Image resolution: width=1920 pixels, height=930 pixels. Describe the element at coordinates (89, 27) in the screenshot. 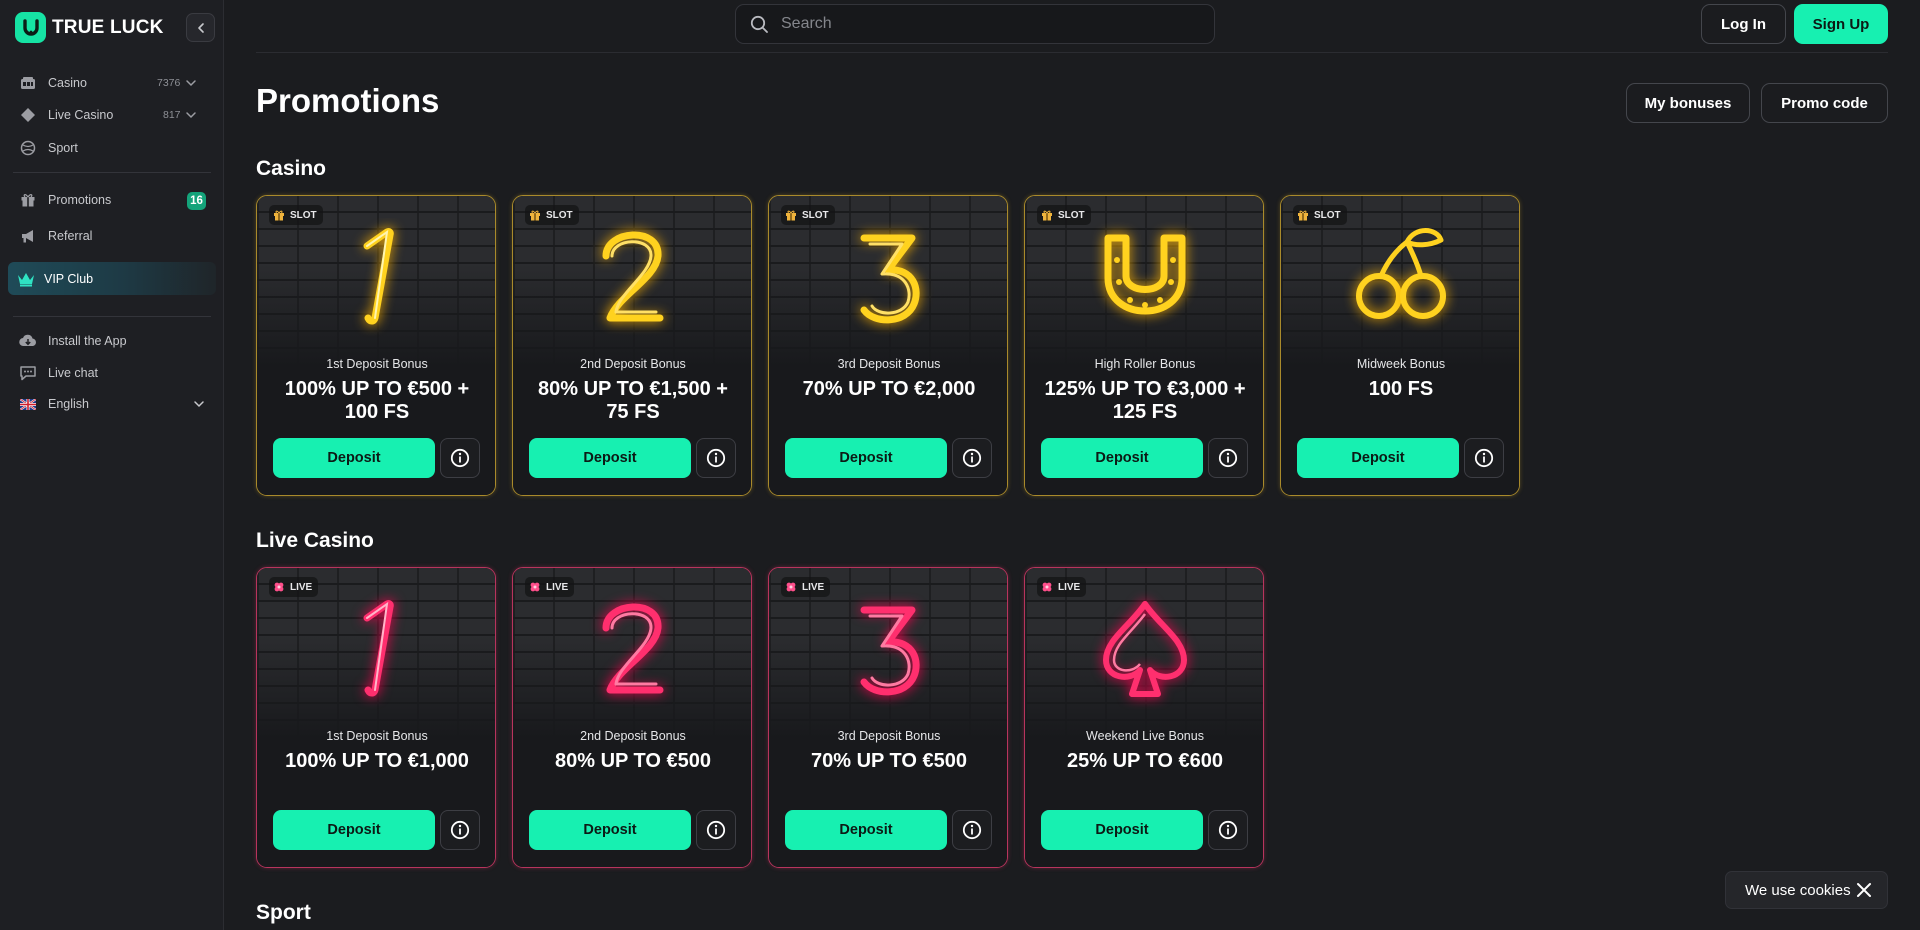

I see `brand: TRUE LUCK` at that location.